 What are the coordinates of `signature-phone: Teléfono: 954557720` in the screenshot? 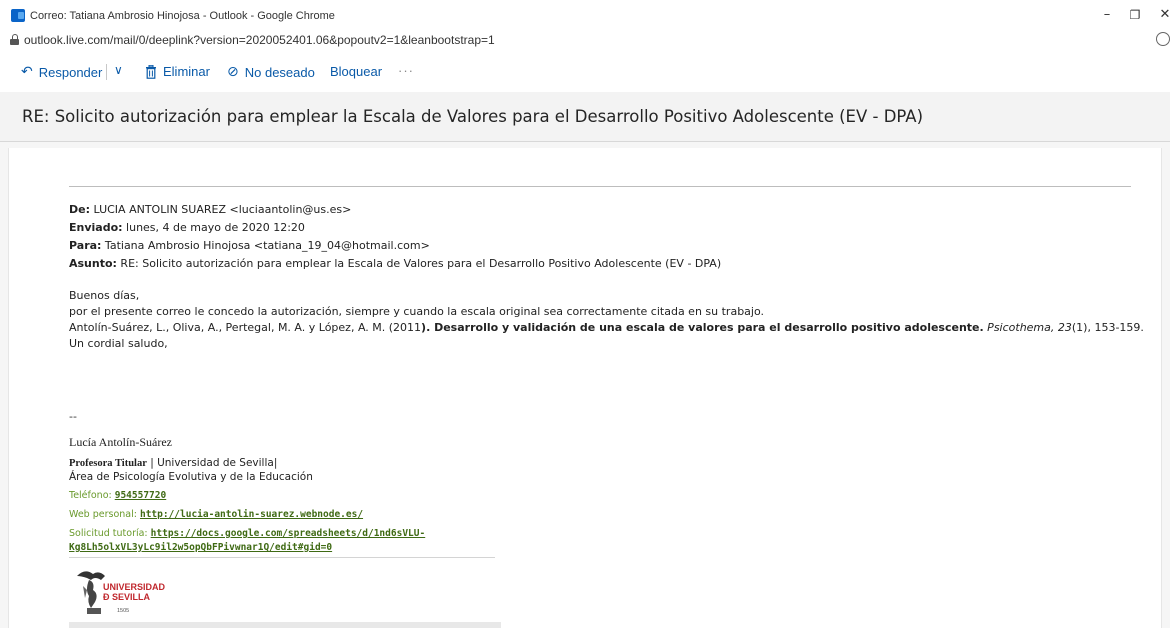 It's located at (117, 495).